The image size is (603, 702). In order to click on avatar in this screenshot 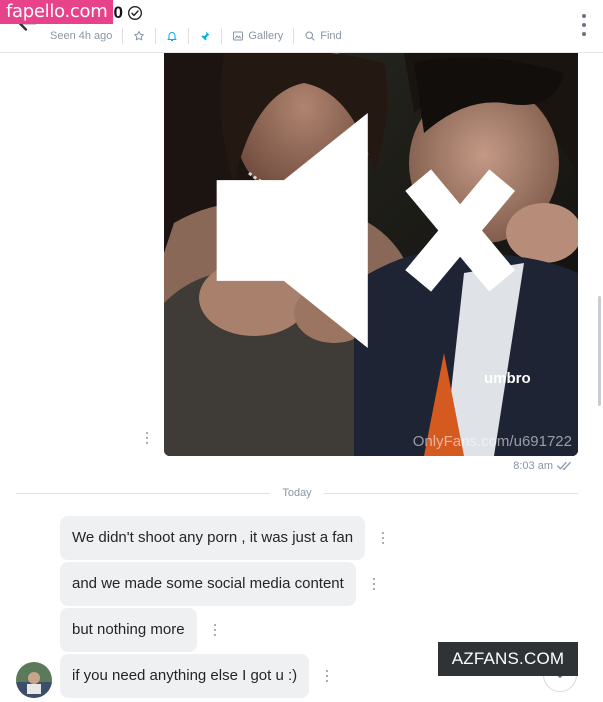, I will do `click(34, 680)`.